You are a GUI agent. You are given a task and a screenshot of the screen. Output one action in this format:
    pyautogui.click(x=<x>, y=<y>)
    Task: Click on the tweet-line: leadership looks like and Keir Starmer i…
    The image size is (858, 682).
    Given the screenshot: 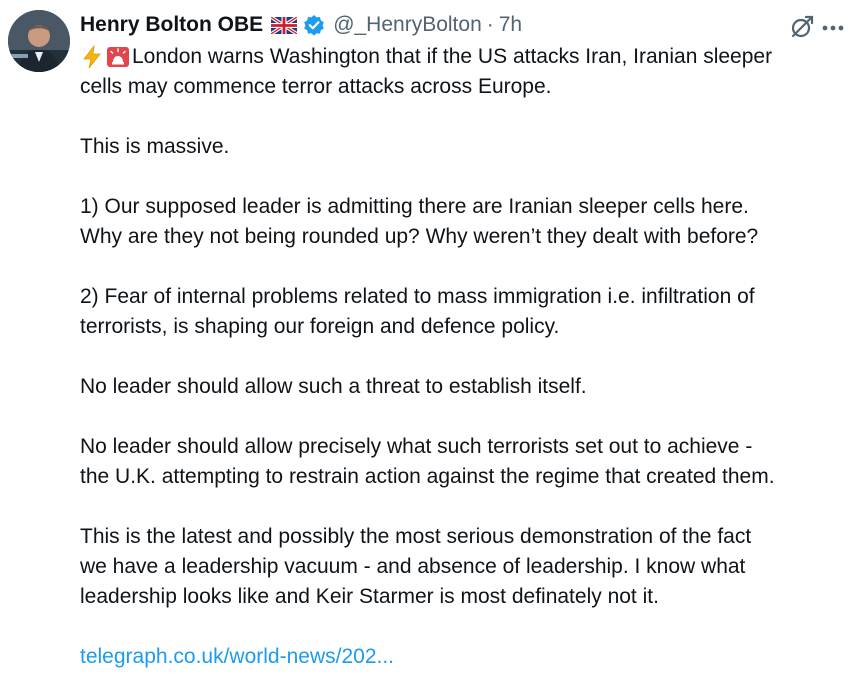 What is the action you would take?
    pyautogui.click(x=369, y=596)
    